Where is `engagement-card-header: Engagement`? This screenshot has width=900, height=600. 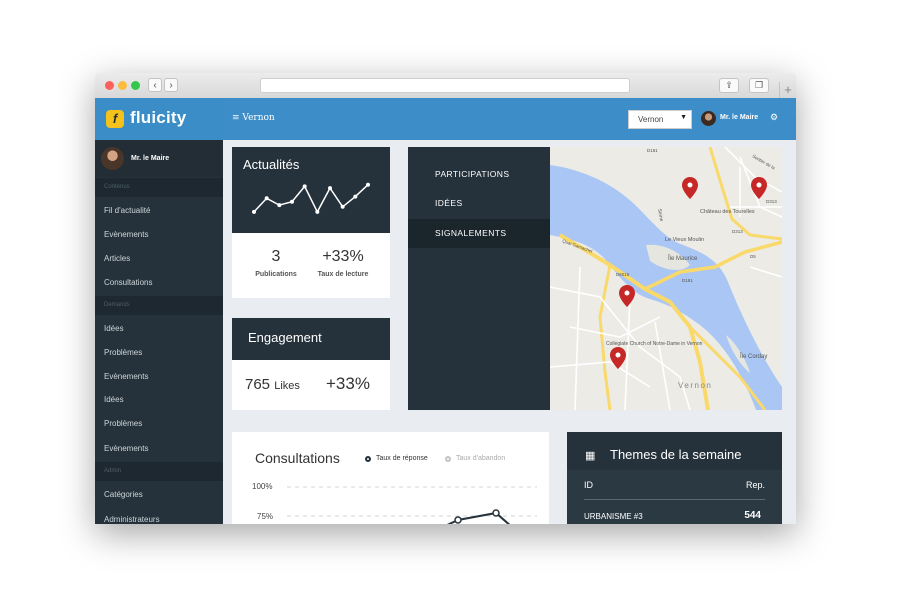
engagement-card-header: Engagement is located at coordinates (311, 339).